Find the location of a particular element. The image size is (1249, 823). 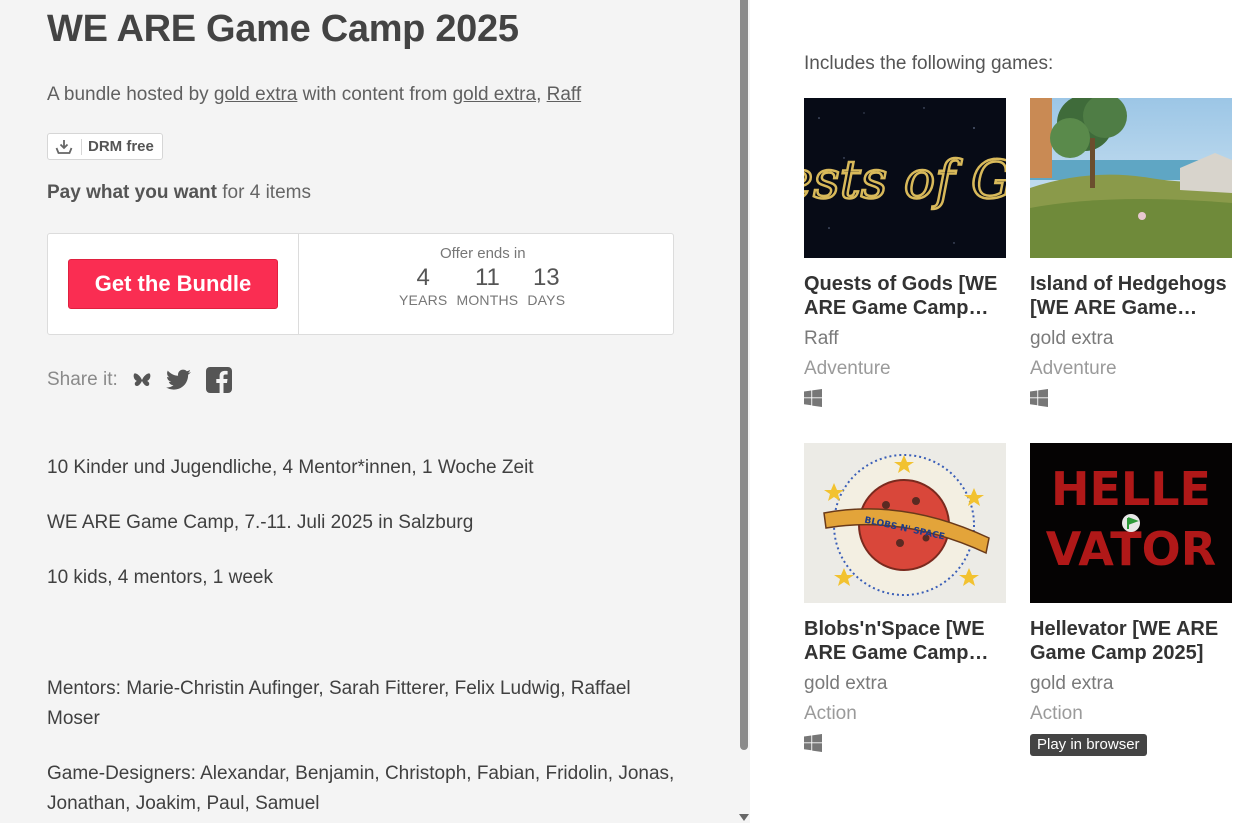

scroll-down-arrow-icon is located at coordinates (744, 817).